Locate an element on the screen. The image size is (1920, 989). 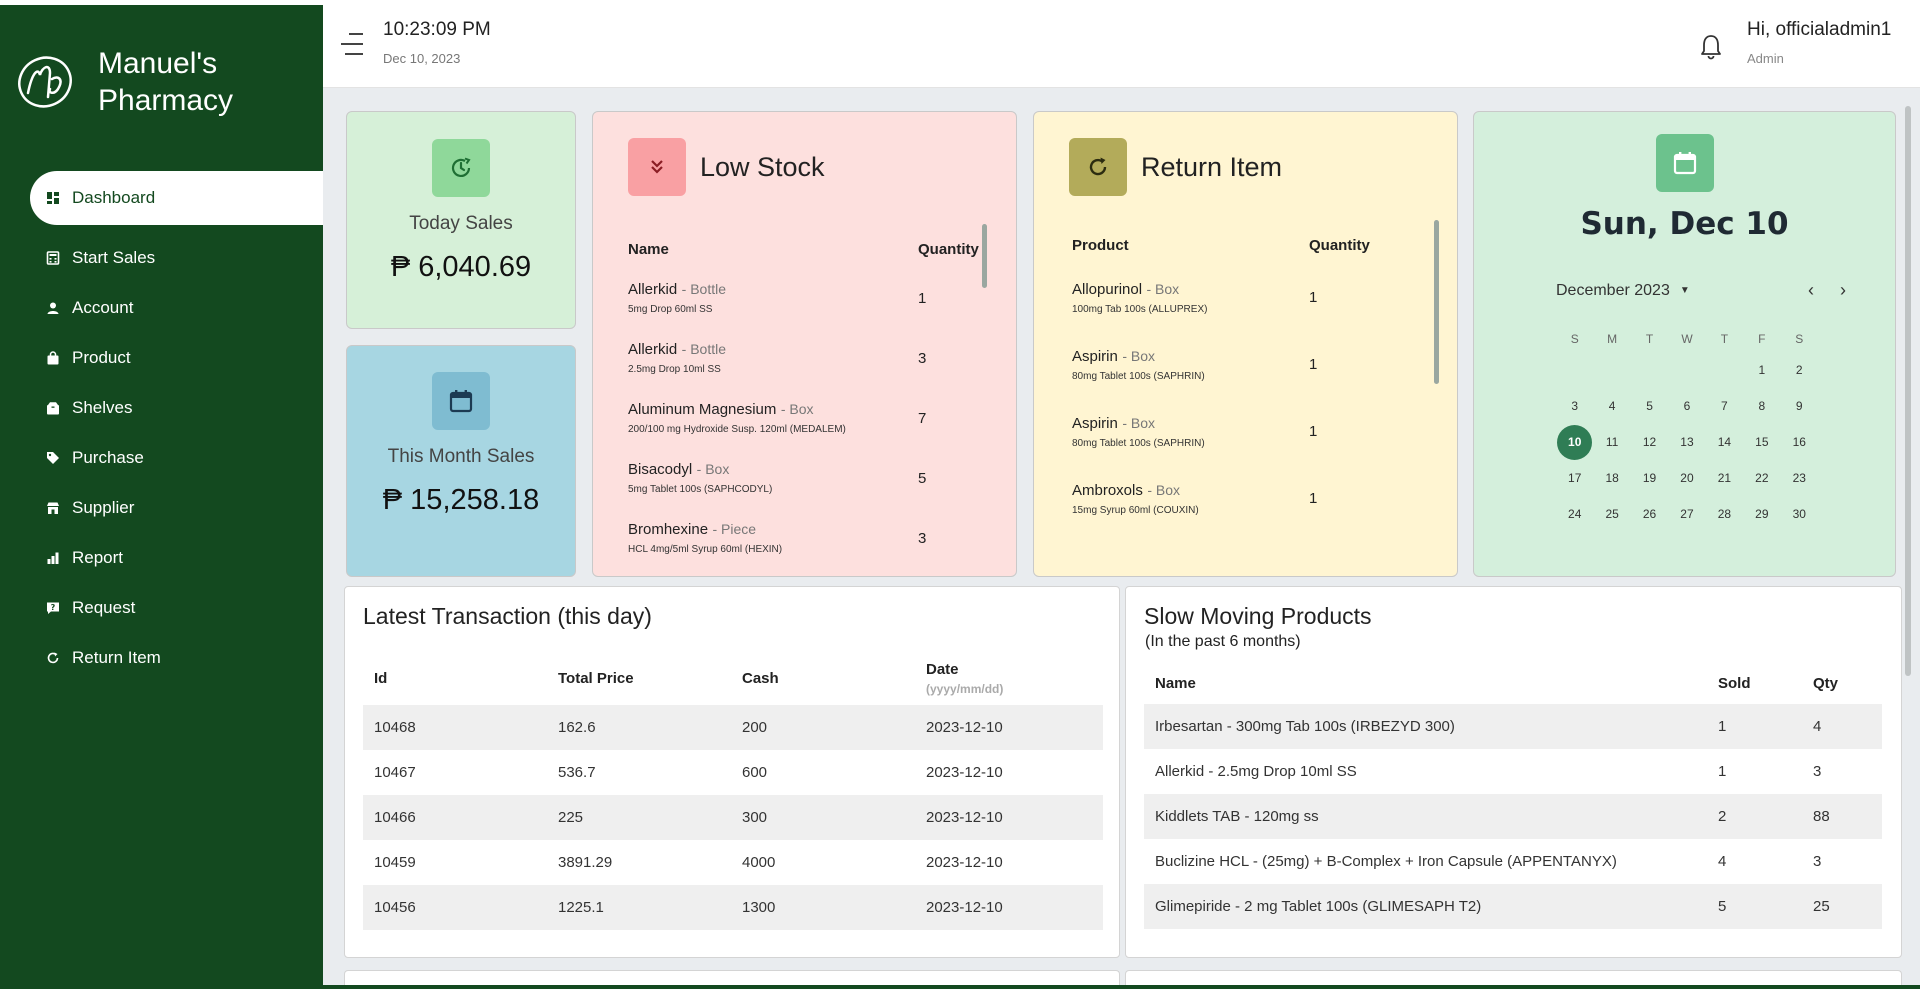
calendar-day: 21 is located at coordinates (1724, 478).